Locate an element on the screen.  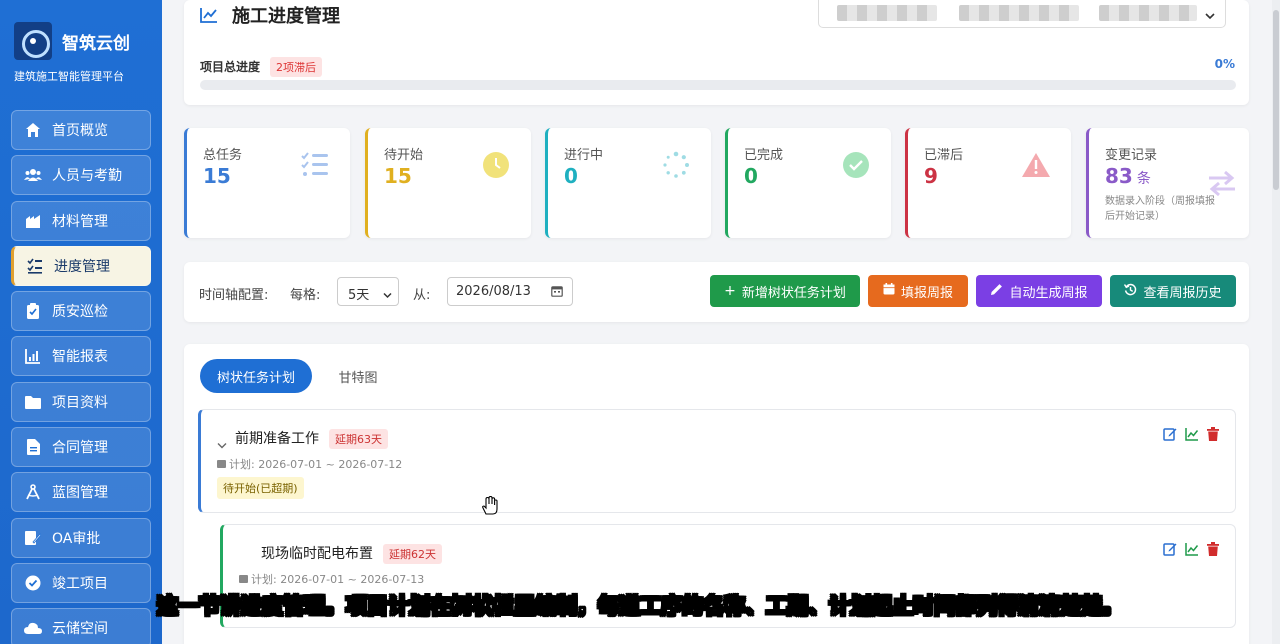
clock-icon is located at coordinates (496, 165).